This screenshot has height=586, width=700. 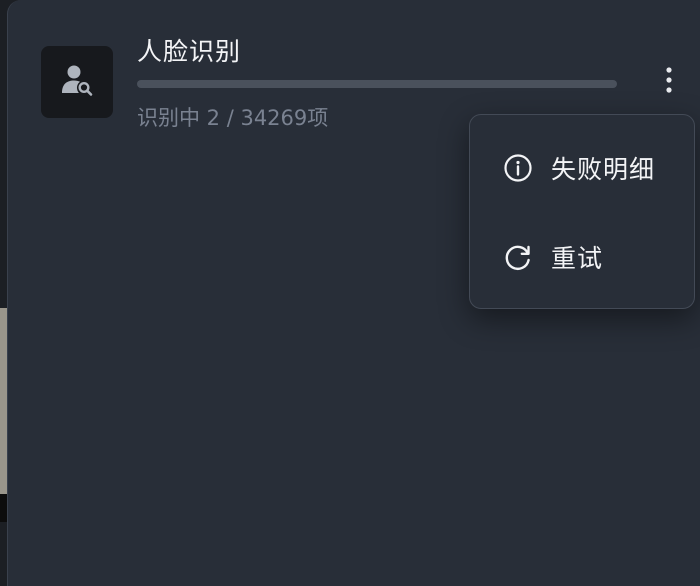 I want to click on task-title: 人脸识别, so click(x=189, y=51).